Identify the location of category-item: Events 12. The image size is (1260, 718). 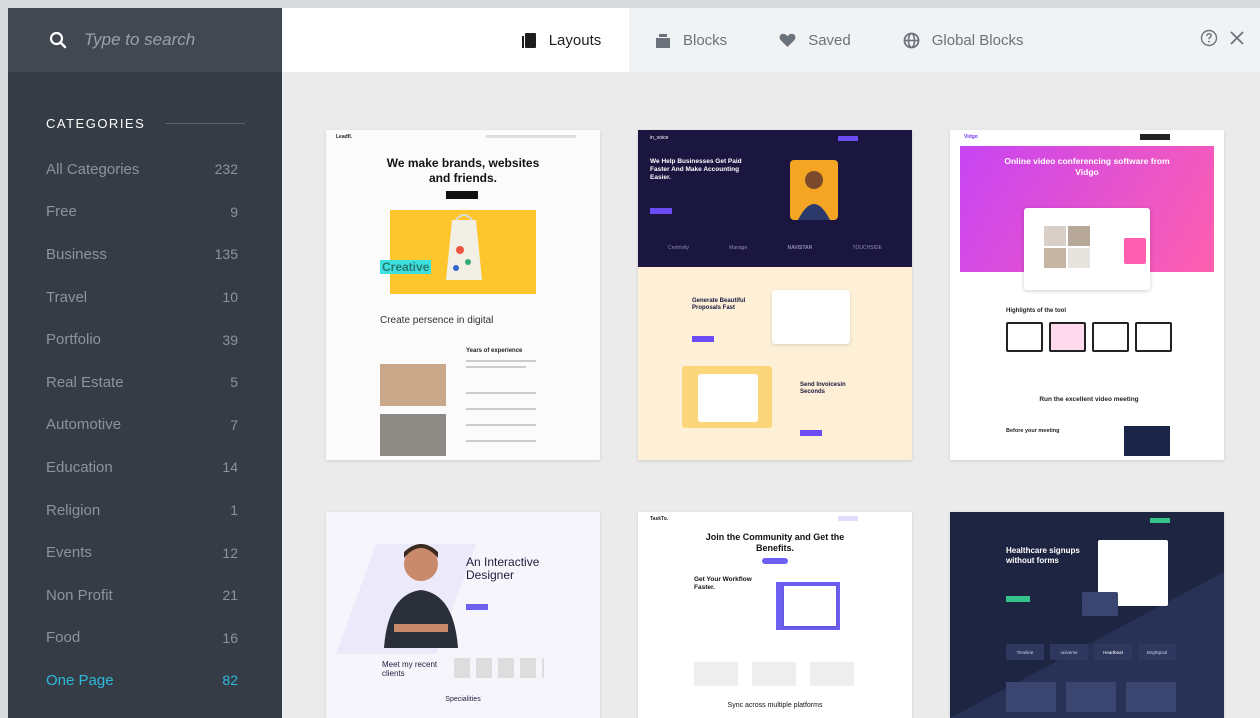
(145, 552).